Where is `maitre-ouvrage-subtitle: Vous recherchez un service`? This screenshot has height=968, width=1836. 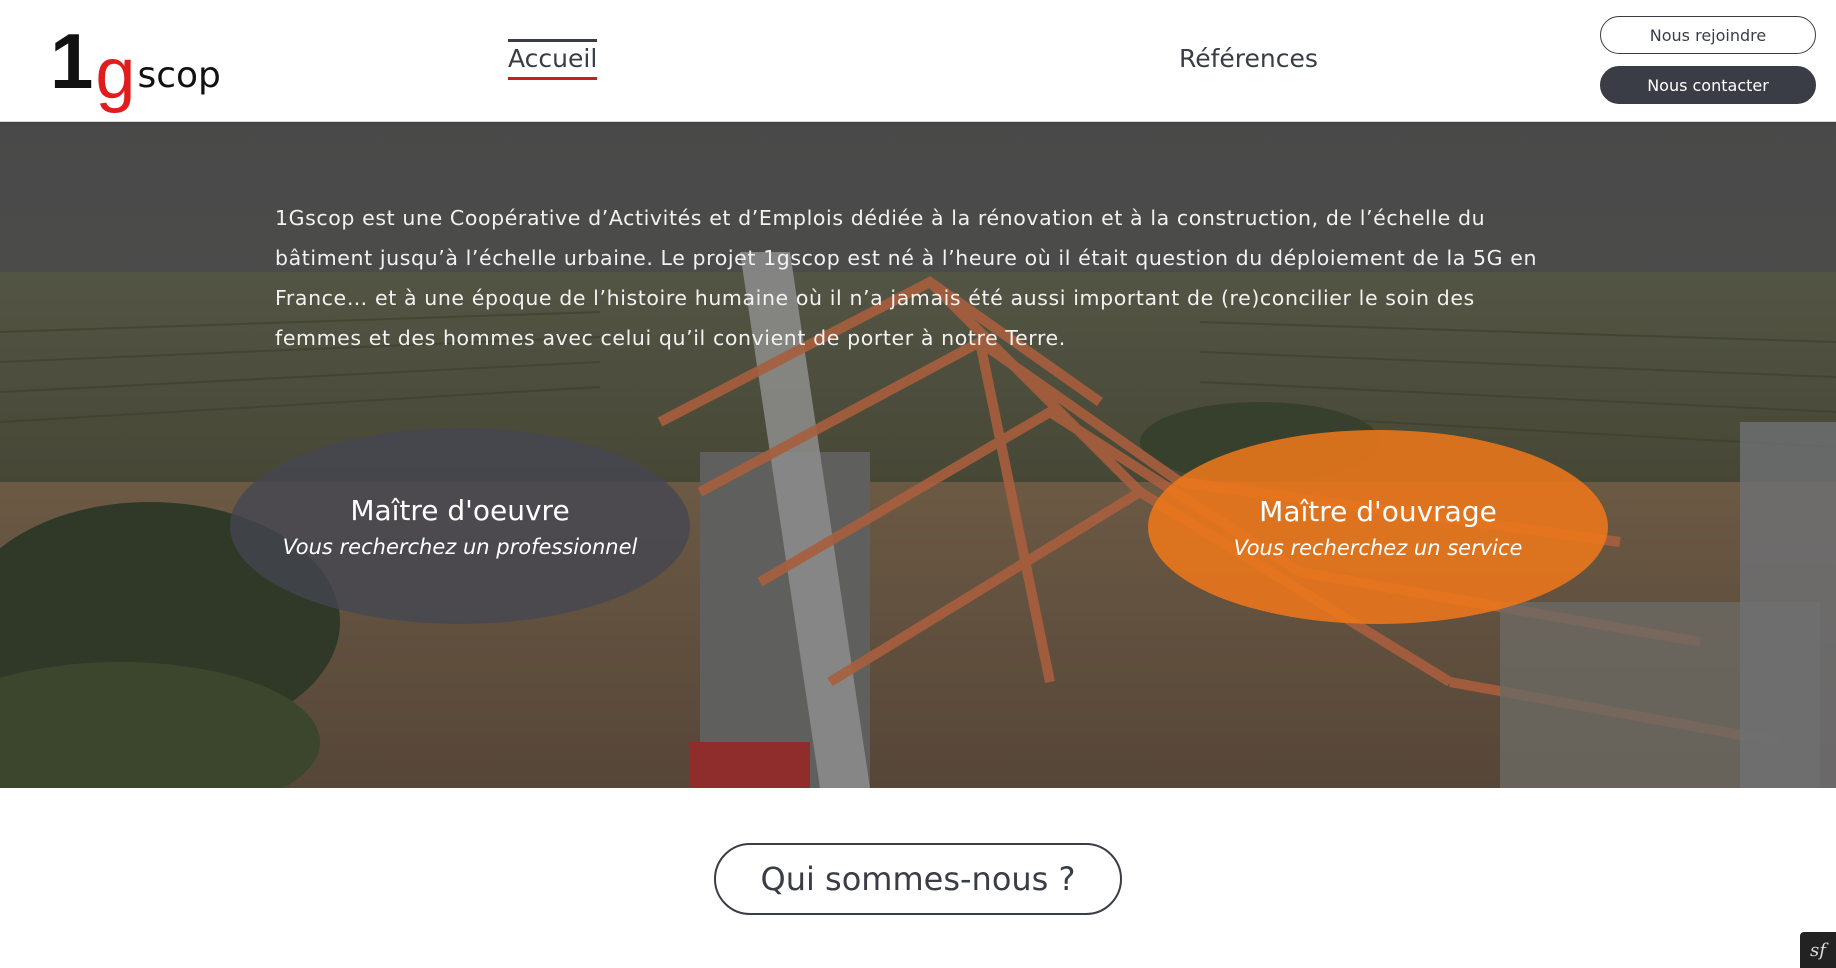 maitre-ouvrage-subtitle: Vous recherchez un service is located at coordinates (1378, 547).